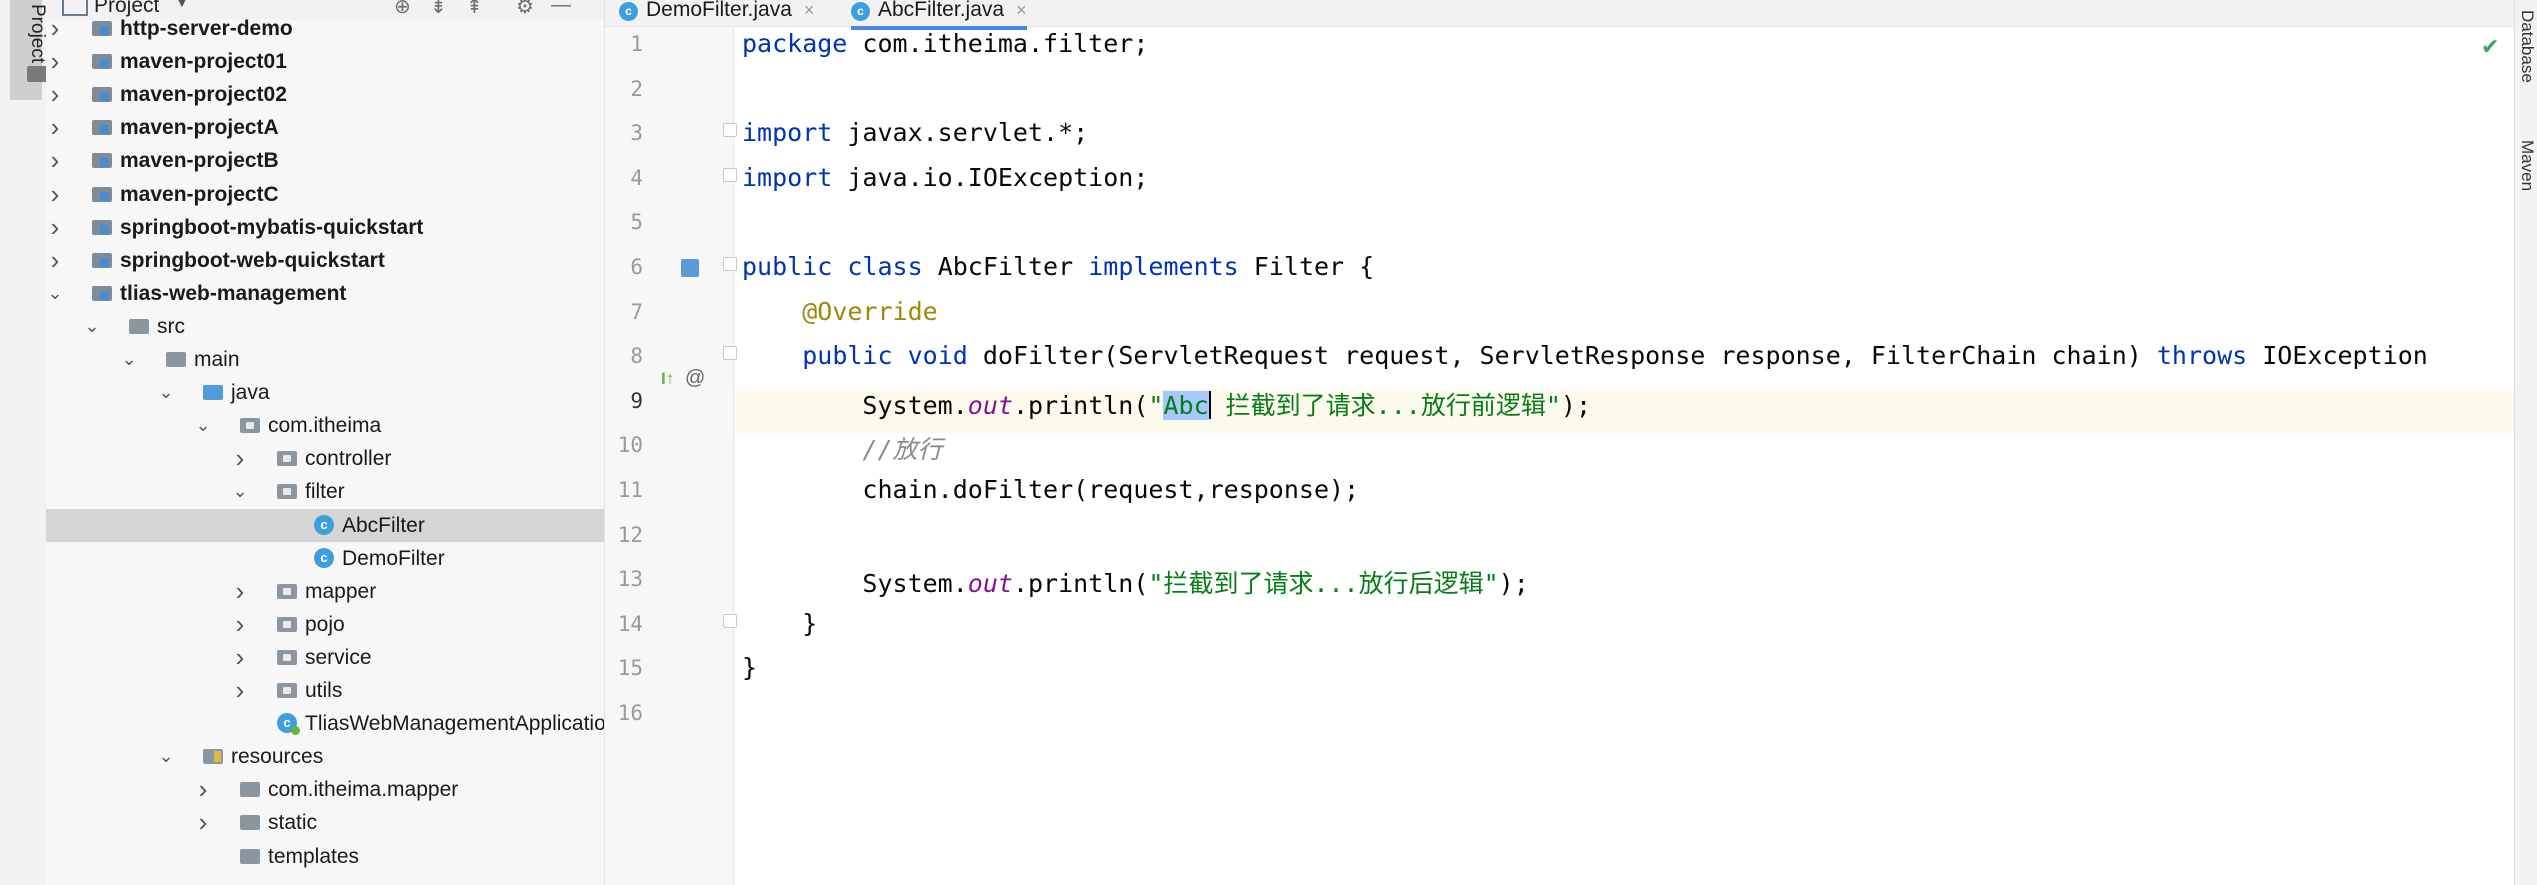  What do you see at coordinates (325, 822) in the screenshot?
I see `tree-item-static: › static` at bounding box center [325, 822].